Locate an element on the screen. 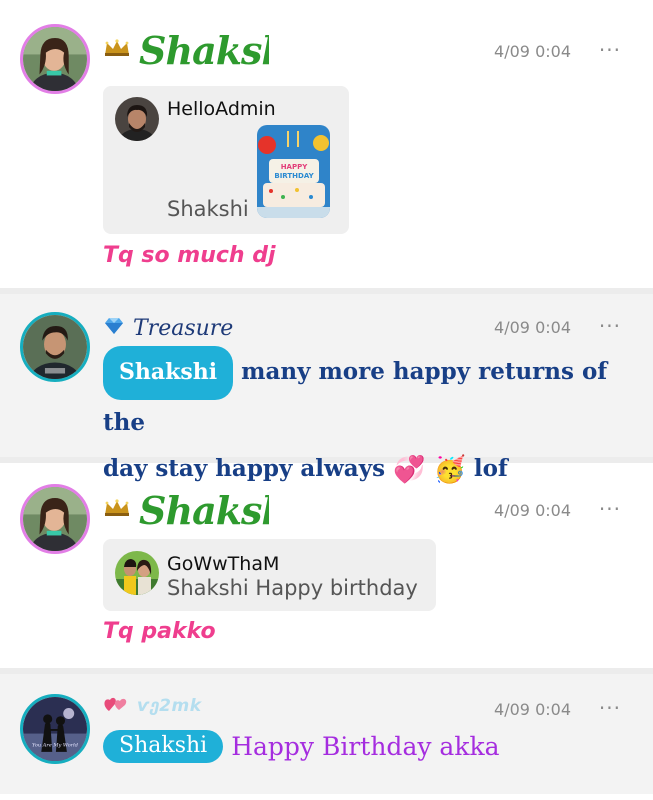  avatar-caption: You Are My World is located at coordinates (55, 745).